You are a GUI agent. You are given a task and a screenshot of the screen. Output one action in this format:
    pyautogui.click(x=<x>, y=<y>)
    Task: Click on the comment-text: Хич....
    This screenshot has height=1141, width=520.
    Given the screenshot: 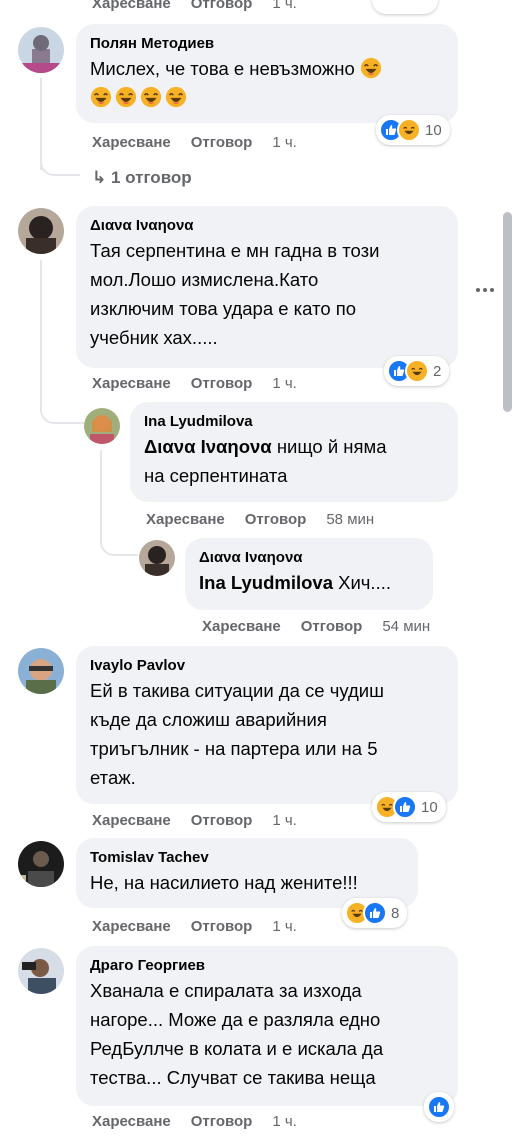 What is the action you would take?
    pyautogui.click(x=361, y=582)
    